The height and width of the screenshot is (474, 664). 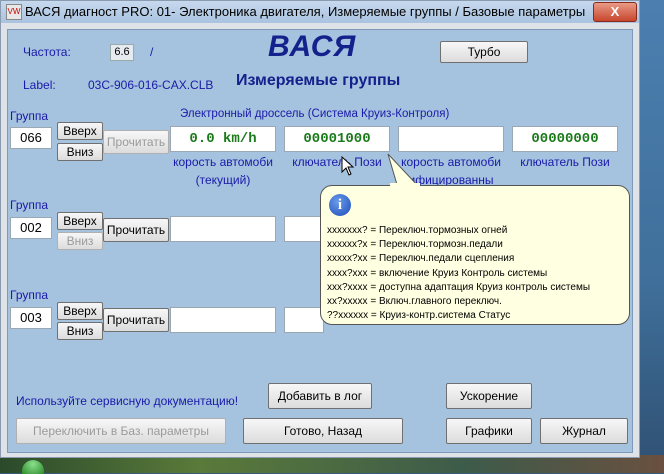 I want to click on add-log-button: Добавить в лог, so click(x=320, y=396).